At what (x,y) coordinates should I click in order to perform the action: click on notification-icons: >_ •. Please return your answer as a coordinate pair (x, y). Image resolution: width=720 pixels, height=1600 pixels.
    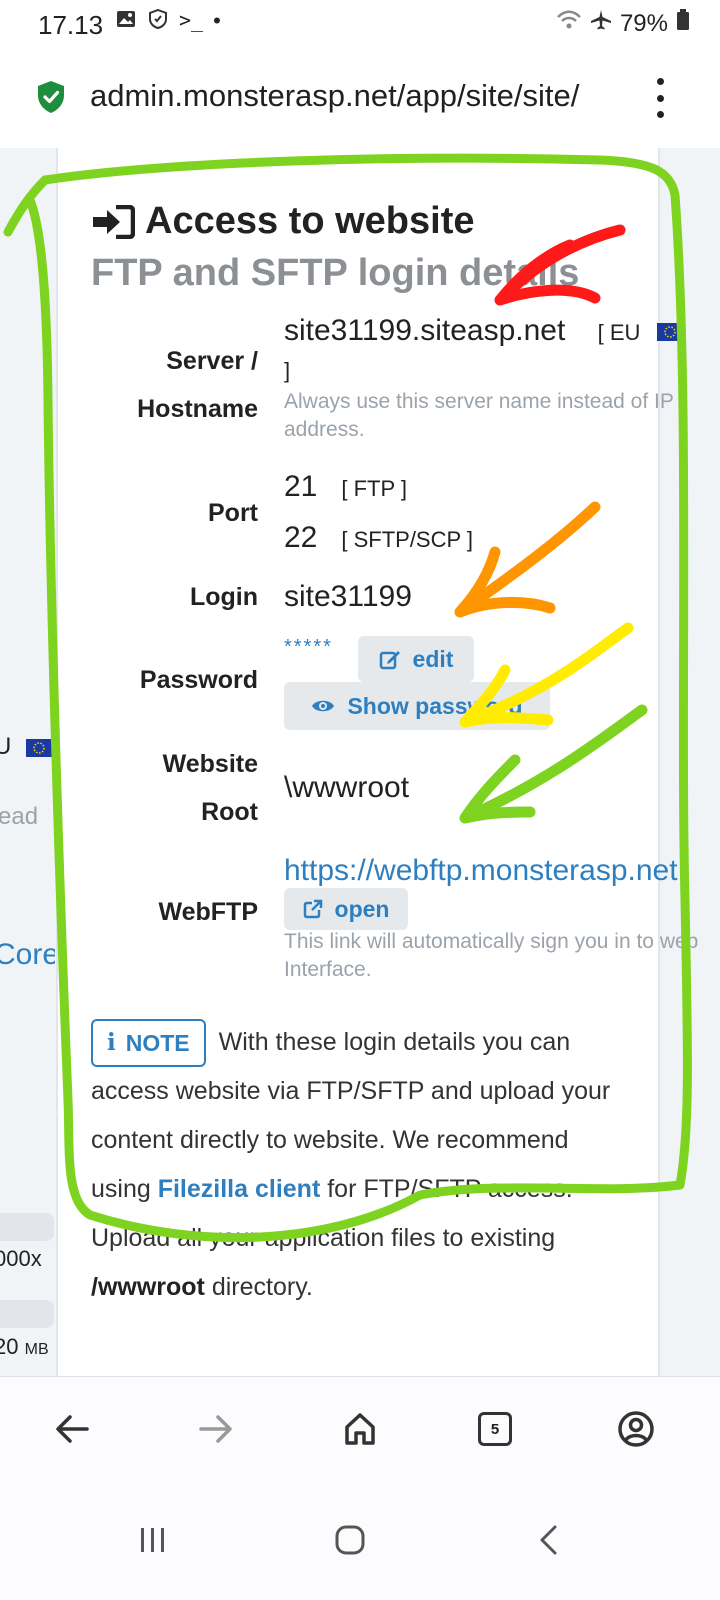
    Looking at the image, I should click on (168, 22).